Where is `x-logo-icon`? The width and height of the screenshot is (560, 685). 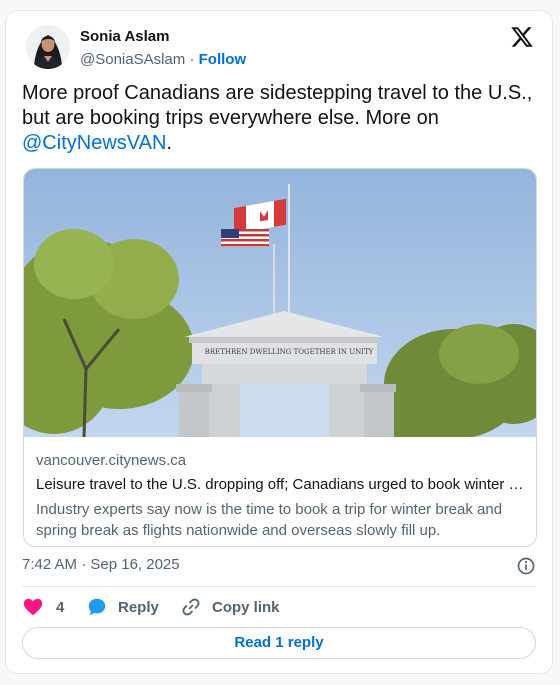 x-logo-icon is located at coordinates (522, 37).